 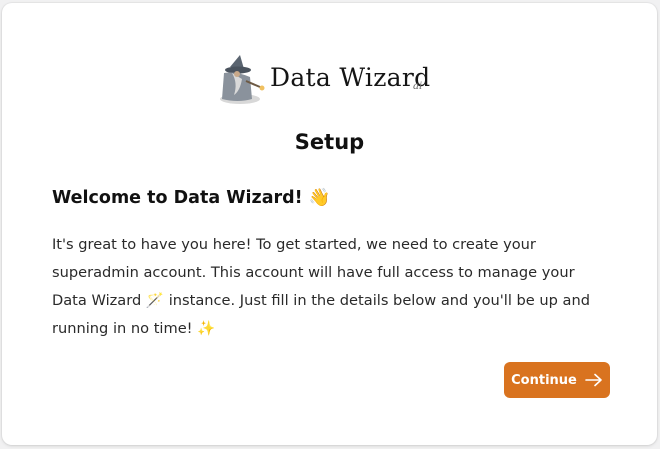 What do you see at coordinates (191, 198) in the screenshot?
I see `welcome-heading: Welcome to Data Wizard! 👋` at bounding box center [191, 198].